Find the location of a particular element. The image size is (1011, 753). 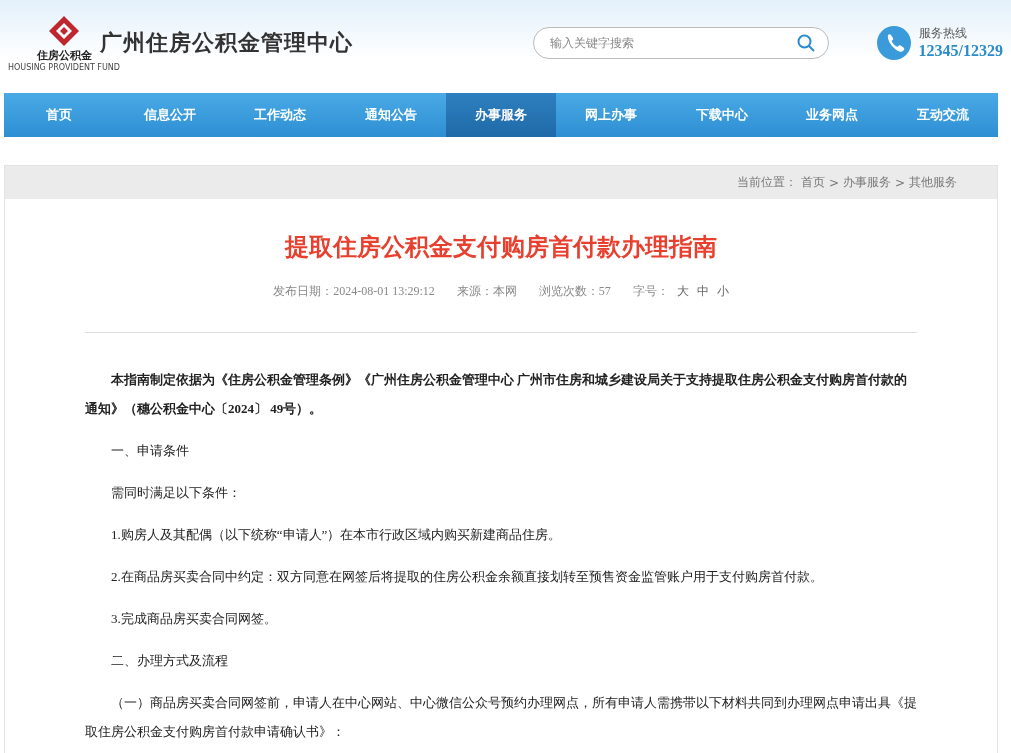

phone-icon is located at coordinates (893, 42).